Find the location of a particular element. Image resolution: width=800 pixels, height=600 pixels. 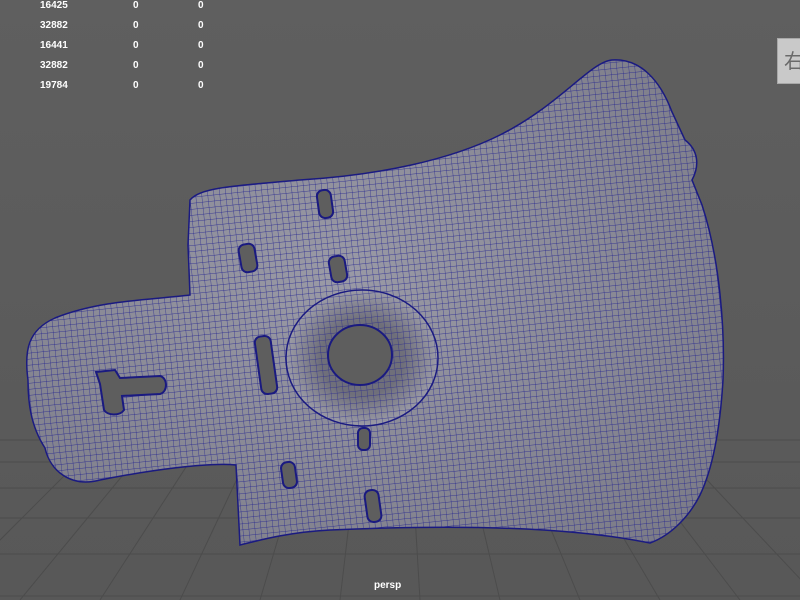

hud-row: 19784 0 0 is located at coordinates (115, 89).